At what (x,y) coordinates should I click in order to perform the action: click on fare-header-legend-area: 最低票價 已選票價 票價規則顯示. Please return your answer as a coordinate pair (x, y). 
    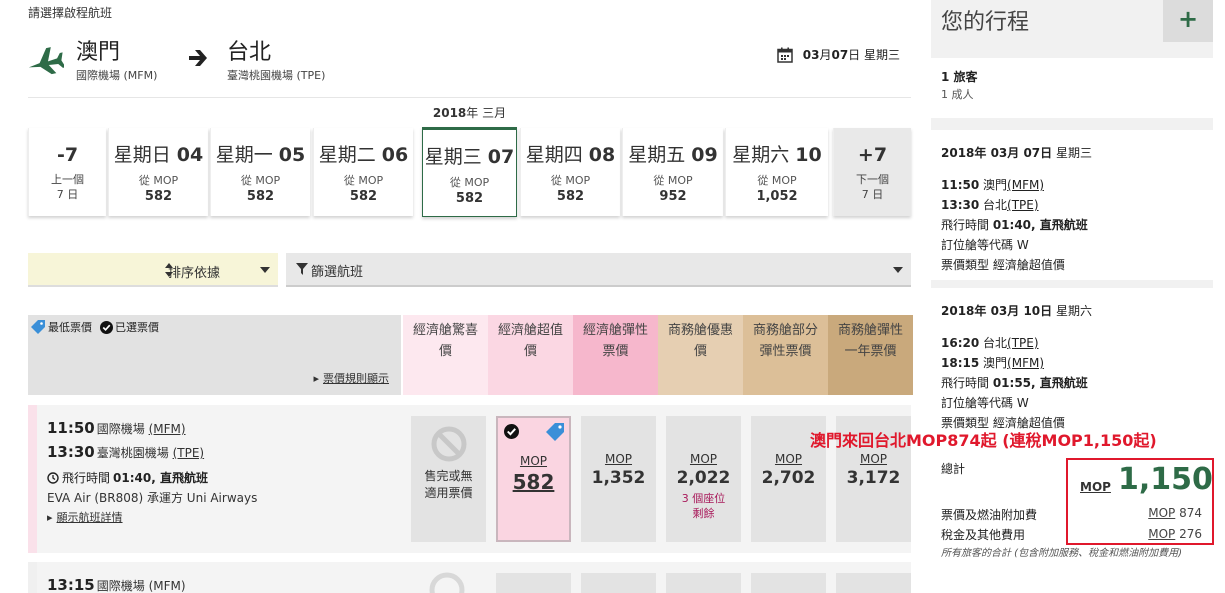
    Looking at the image, I should click on (214, 355).